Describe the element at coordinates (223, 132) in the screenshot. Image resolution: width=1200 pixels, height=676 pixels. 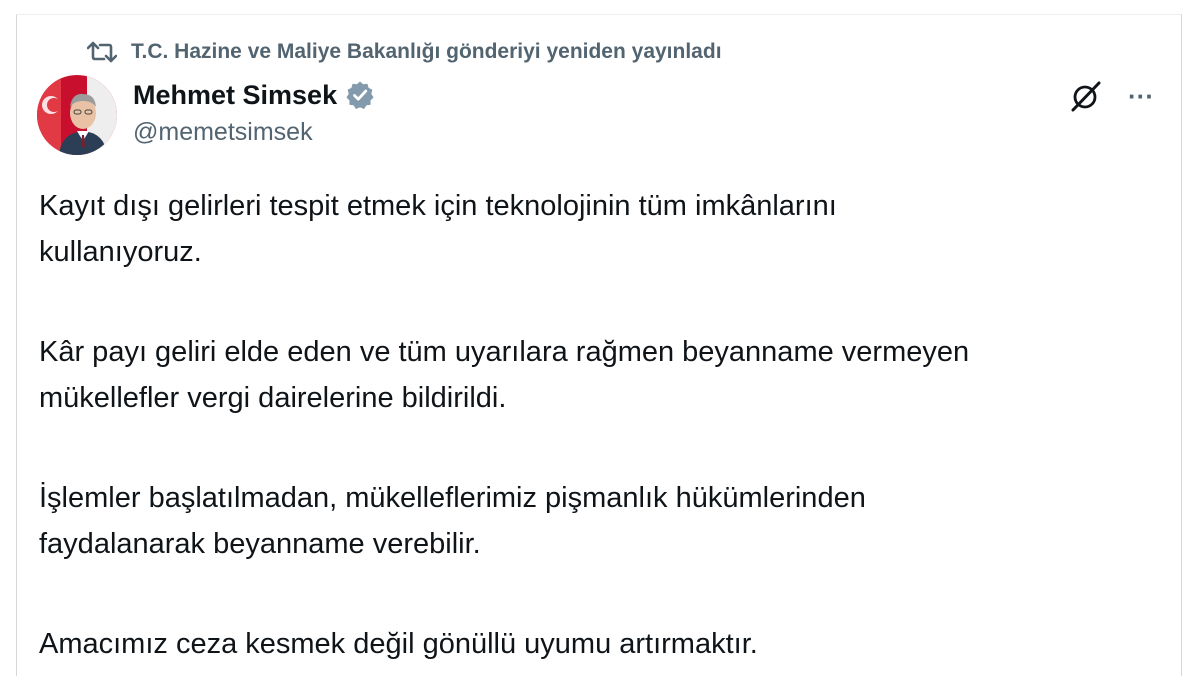
I see `author-handle: @memetsimsek` at that location.